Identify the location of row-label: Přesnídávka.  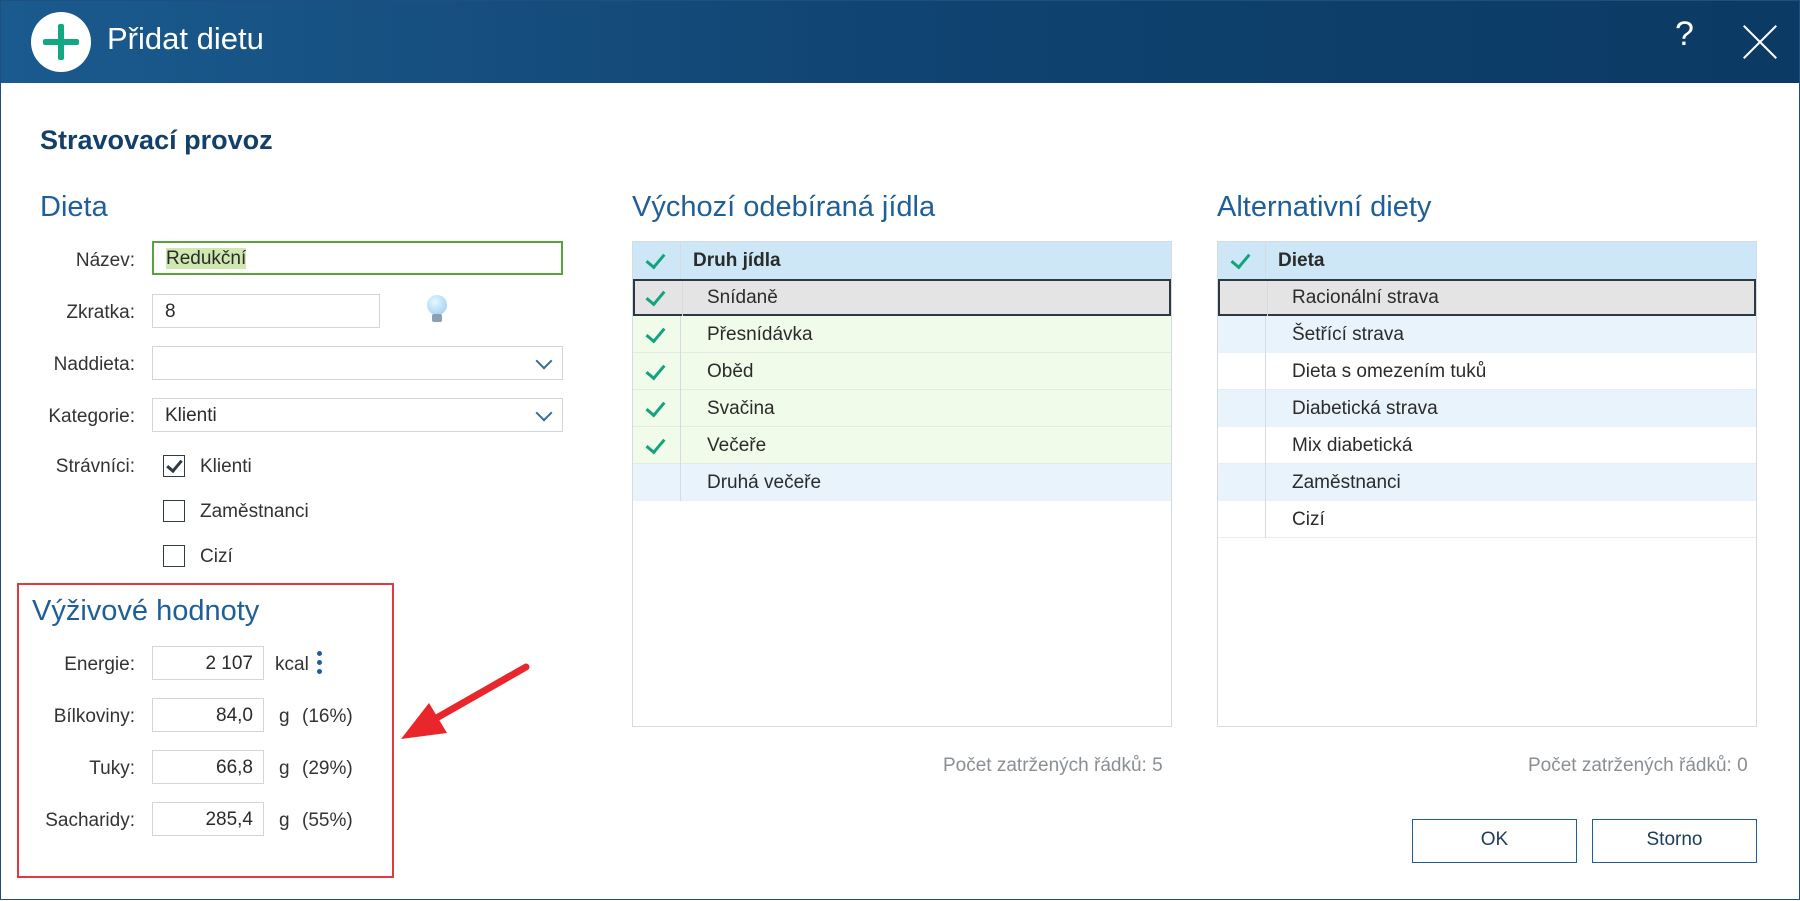
(760, 334).